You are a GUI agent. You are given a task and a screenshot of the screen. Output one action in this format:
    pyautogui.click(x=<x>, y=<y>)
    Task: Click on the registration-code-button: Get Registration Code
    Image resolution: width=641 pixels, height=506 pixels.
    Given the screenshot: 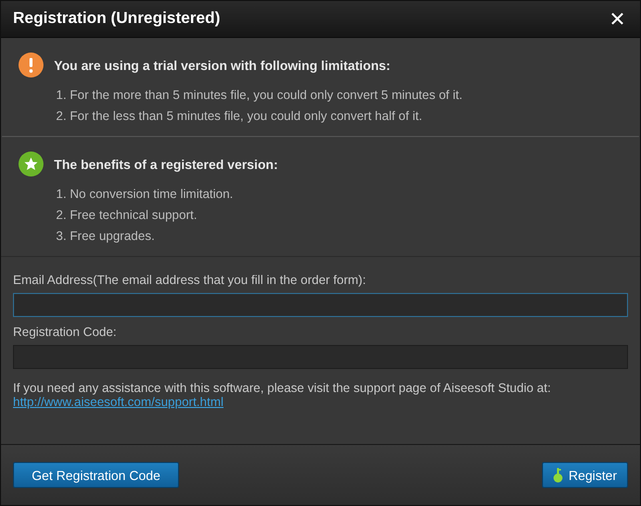 What is the action you would take?
    pyautogui.click(x=96, y=475)
    